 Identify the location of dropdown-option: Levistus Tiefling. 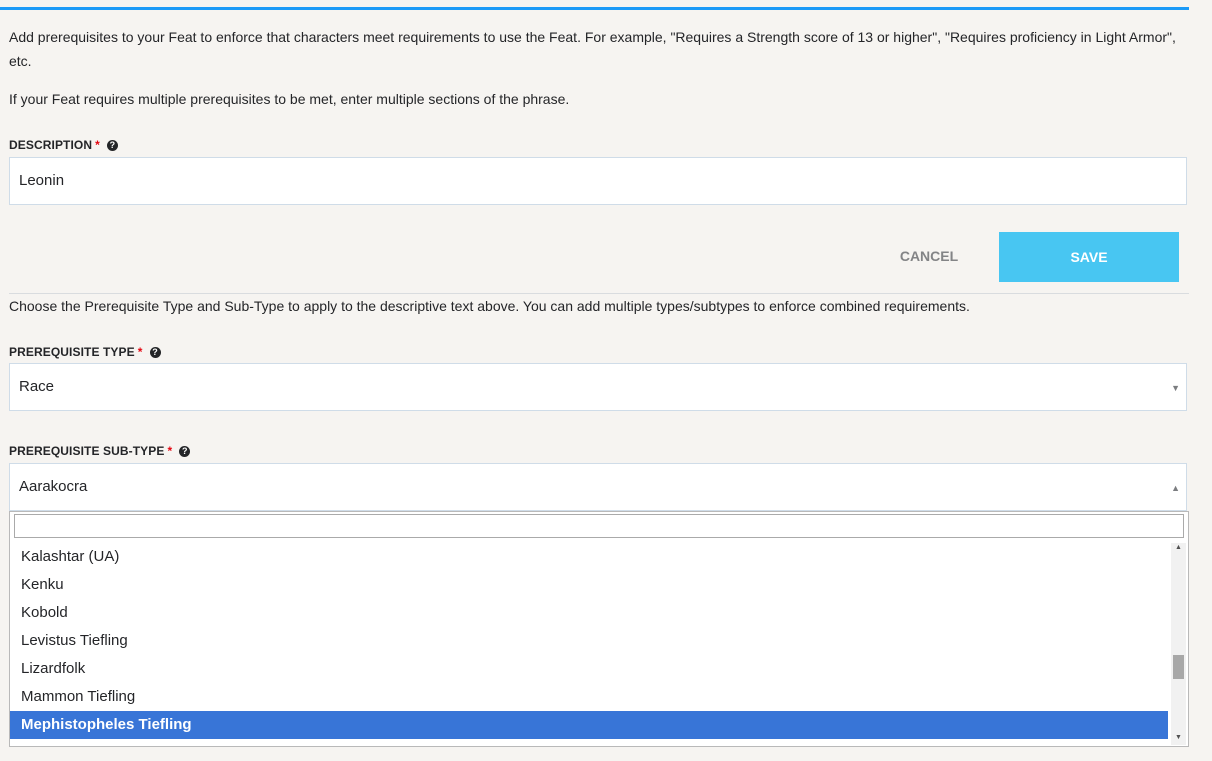
(589, 641).